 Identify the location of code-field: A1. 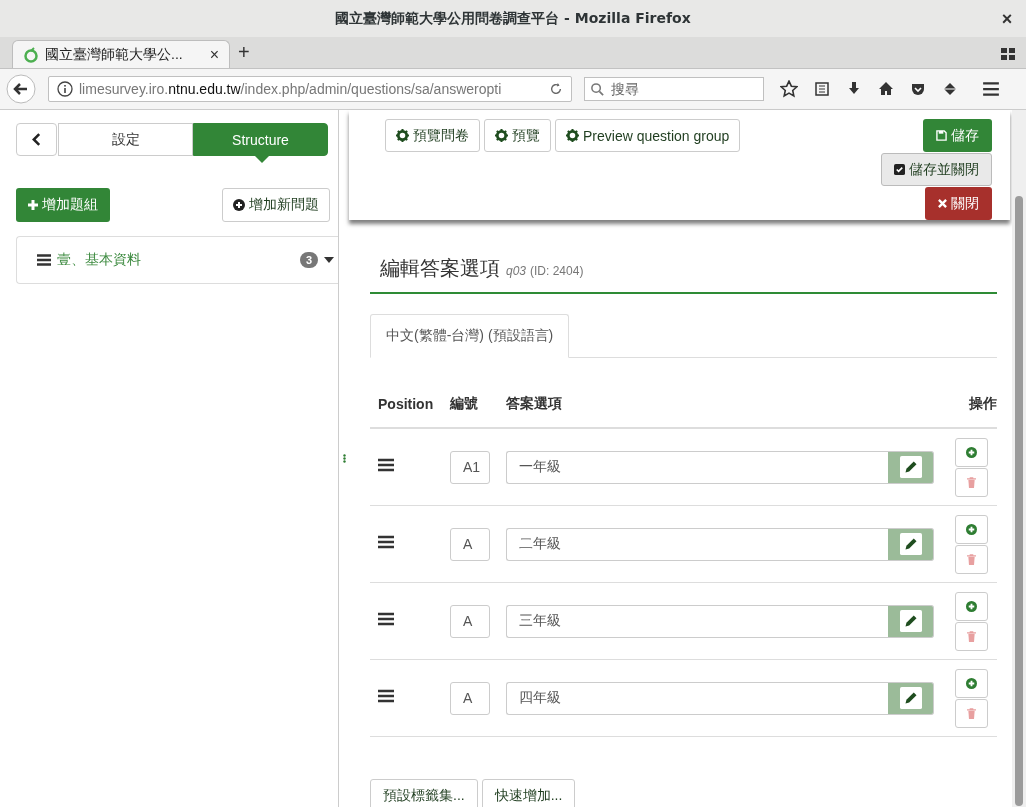
(470, 467).